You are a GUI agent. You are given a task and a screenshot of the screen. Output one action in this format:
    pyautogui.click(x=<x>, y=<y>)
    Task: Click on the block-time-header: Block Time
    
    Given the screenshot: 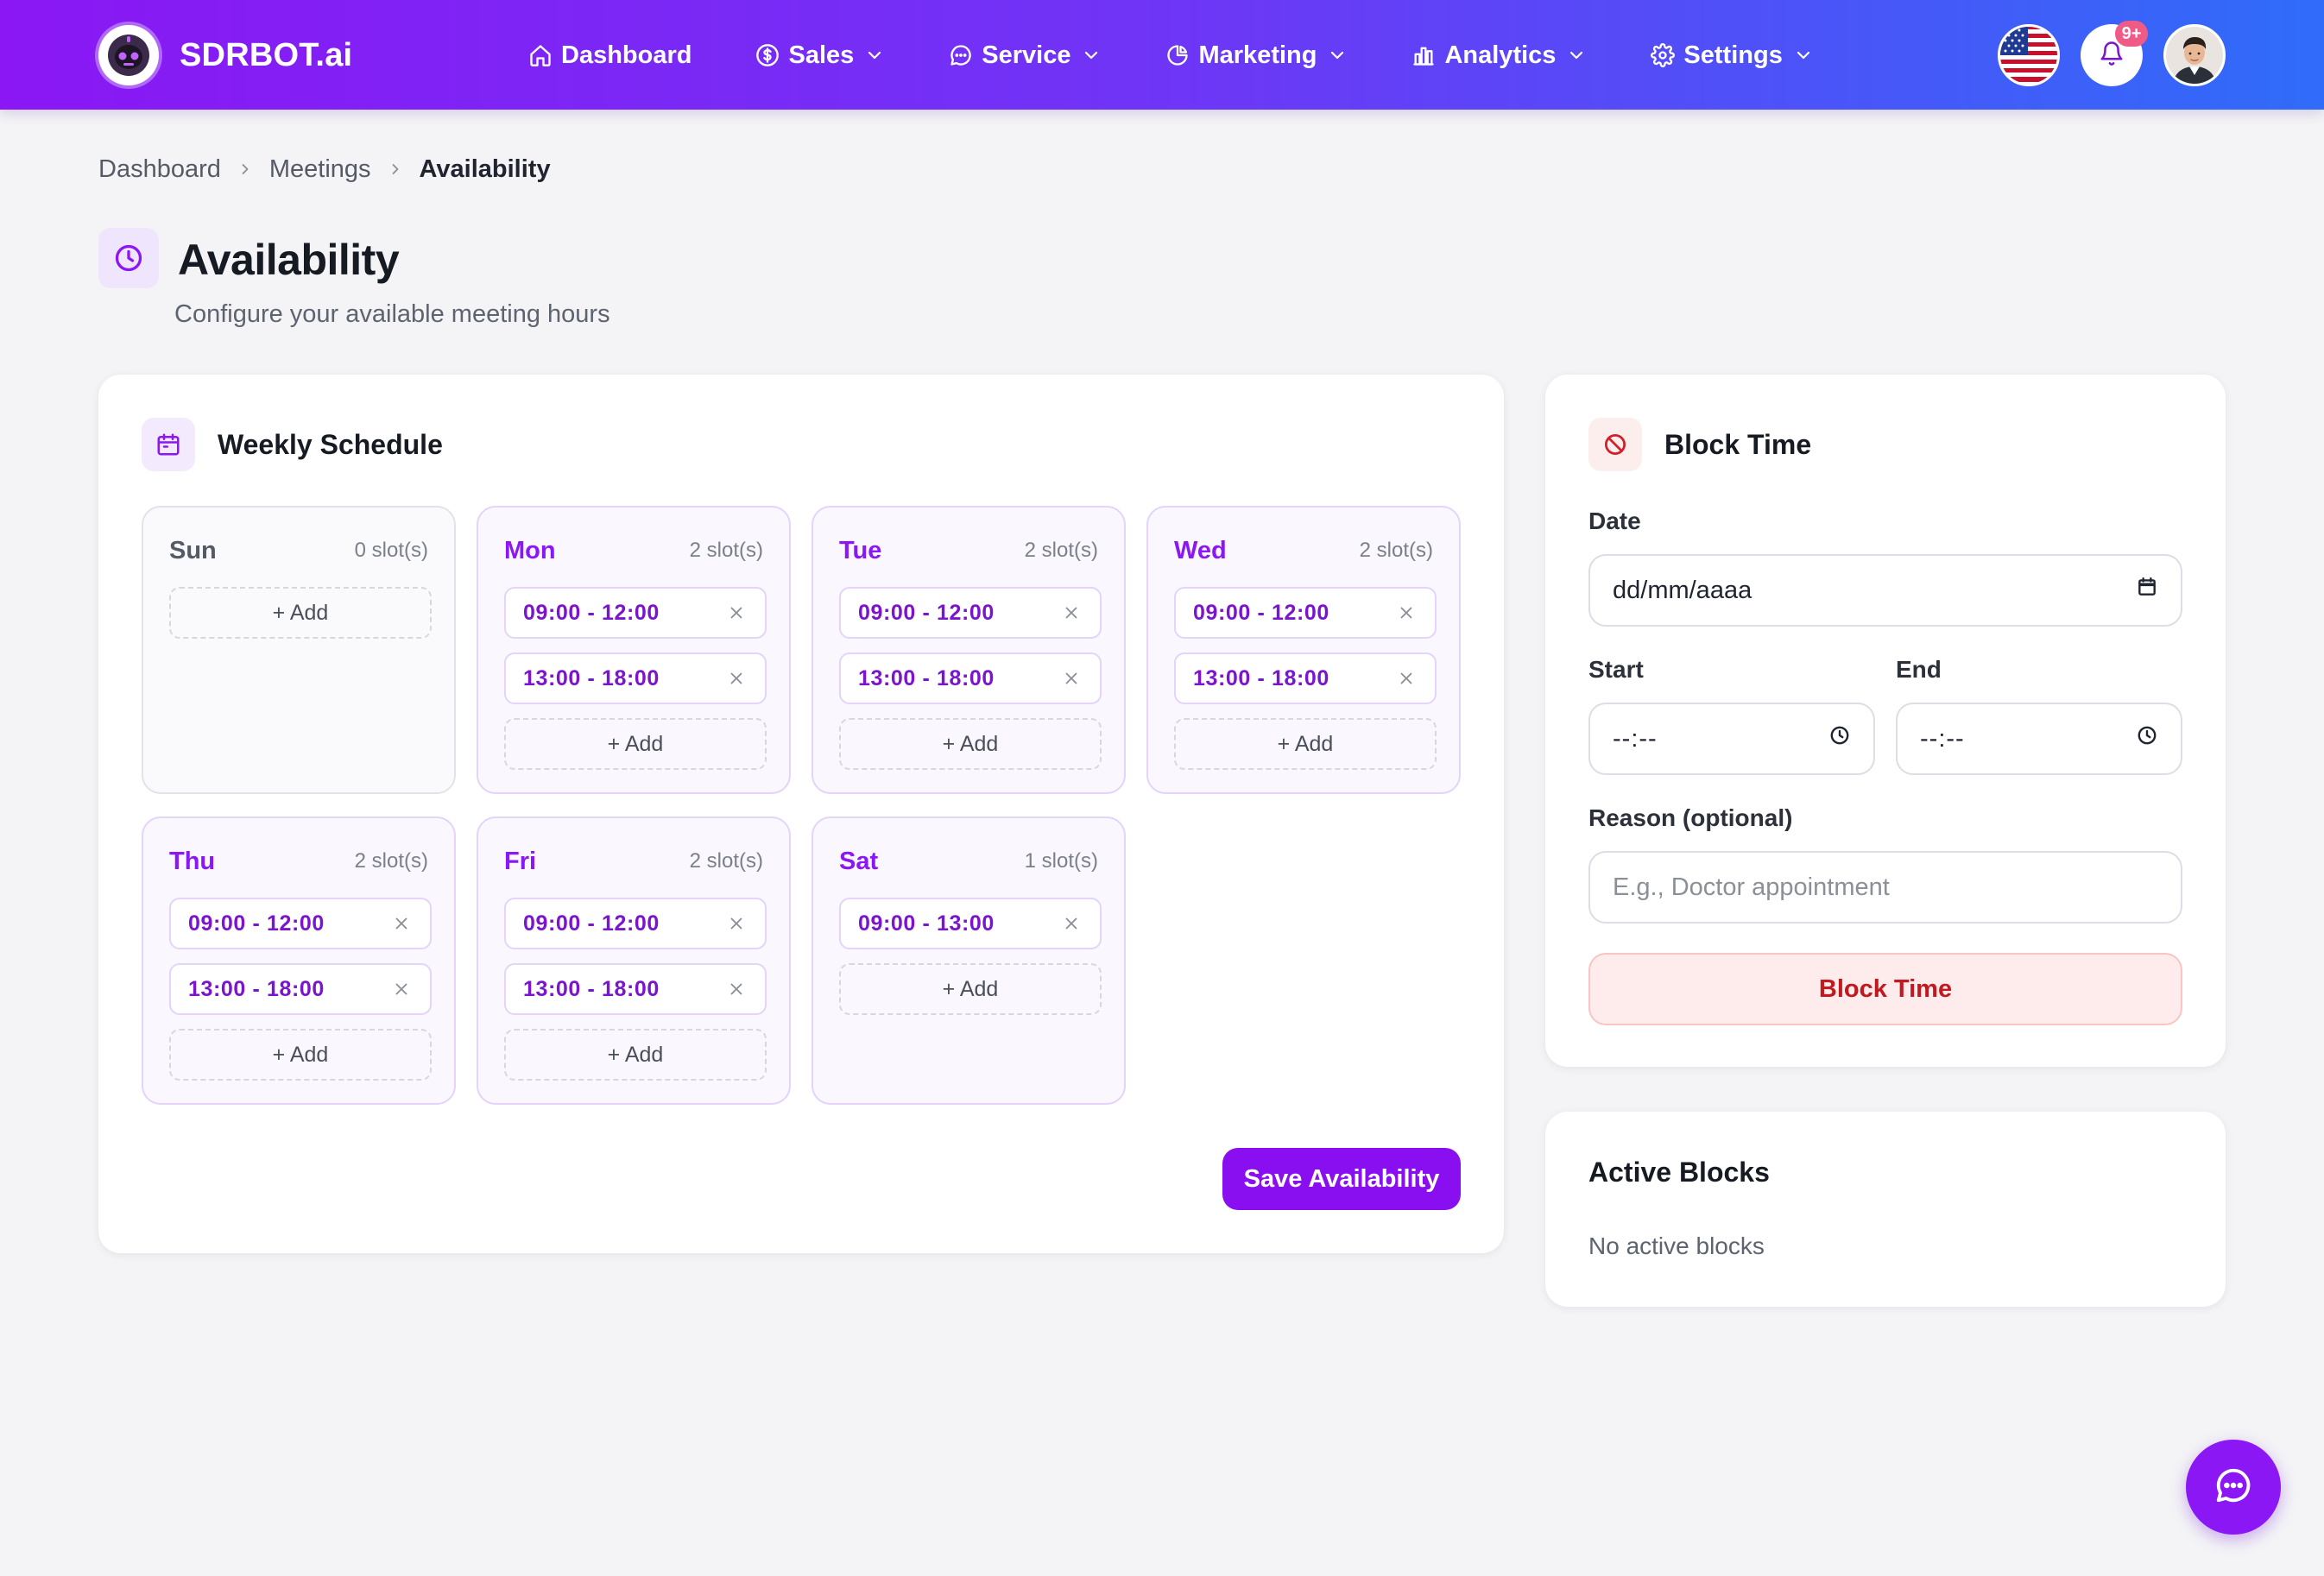 What is the action you would take?
    pyautogui.click(x=1699, y=444)
    